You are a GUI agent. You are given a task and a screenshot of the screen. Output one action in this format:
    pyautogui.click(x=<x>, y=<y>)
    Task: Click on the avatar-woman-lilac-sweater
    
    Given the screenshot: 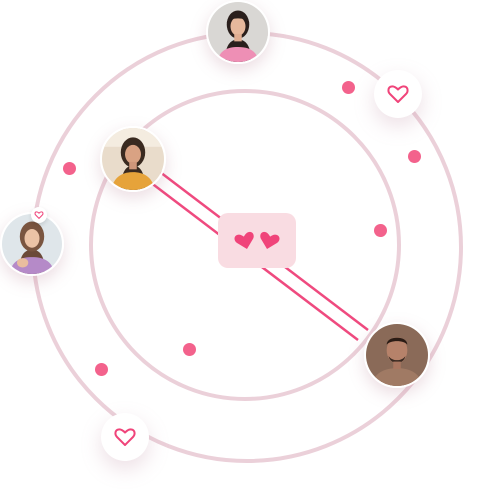 What is the action you would take?
    pyautogui.click(x=32, y=244)
    